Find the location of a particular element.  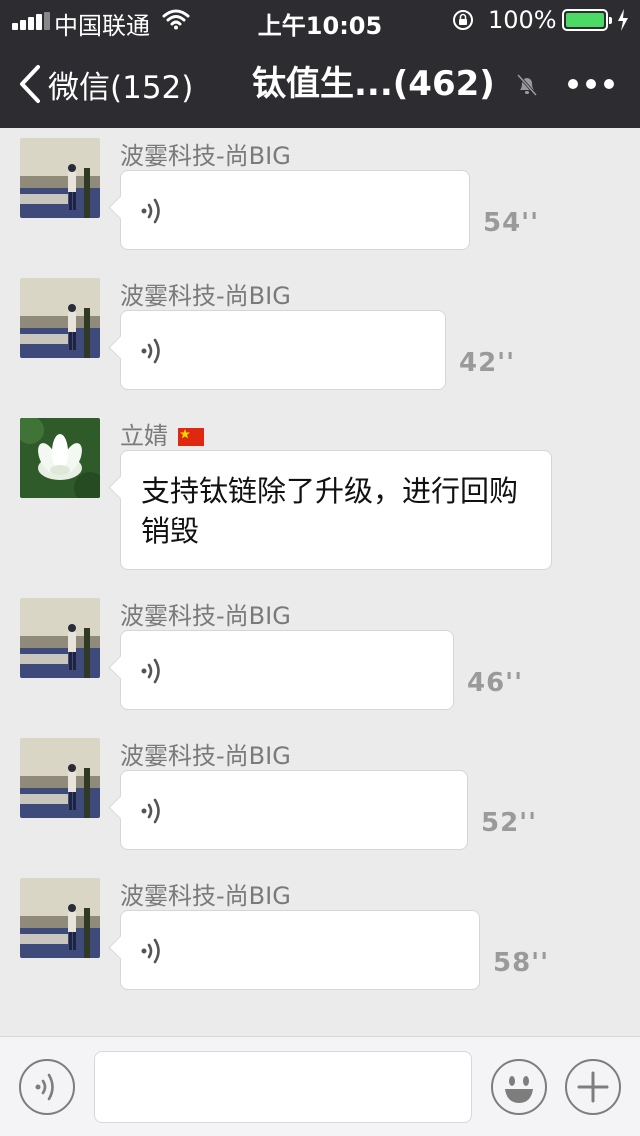

chat-title: 钛值生...(462) is located at coordinates (373, 84).